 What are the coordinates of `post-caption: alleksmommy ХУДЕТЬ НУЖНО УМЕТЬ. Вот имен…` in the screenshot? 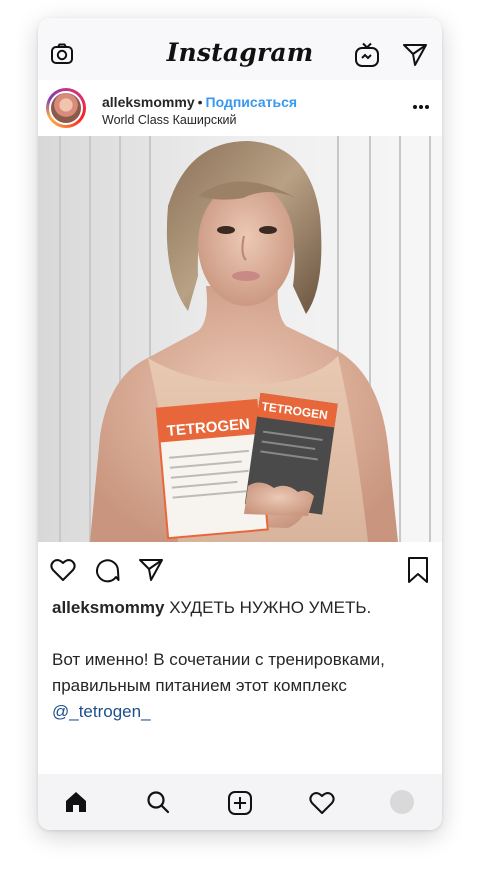 It's located at (242, 660).